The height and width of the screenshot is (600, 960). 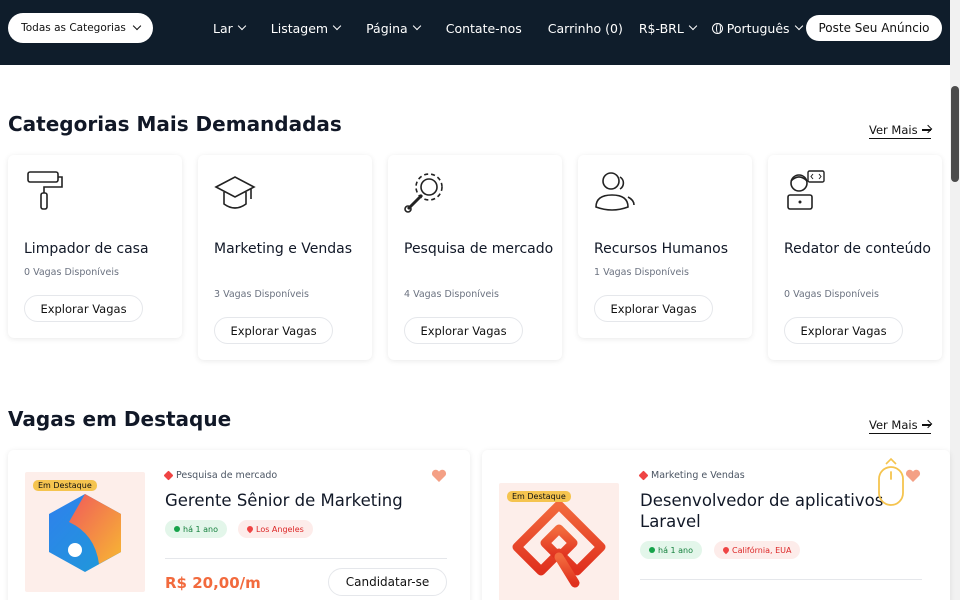 What do you see at coordinates (120, 419) in the screenshot?
I see `featured-section-title: Vagas em Destaque` at bounding box center [120, 419].